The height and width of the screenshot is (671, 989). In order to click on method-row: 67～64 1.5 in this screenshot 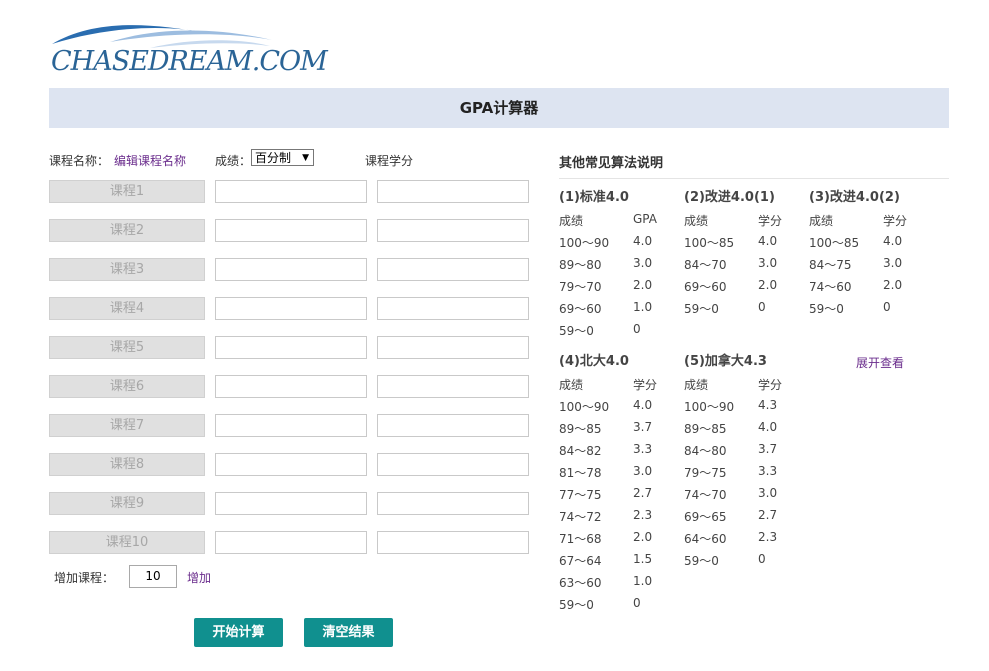, I will do `click(605, 563)`.